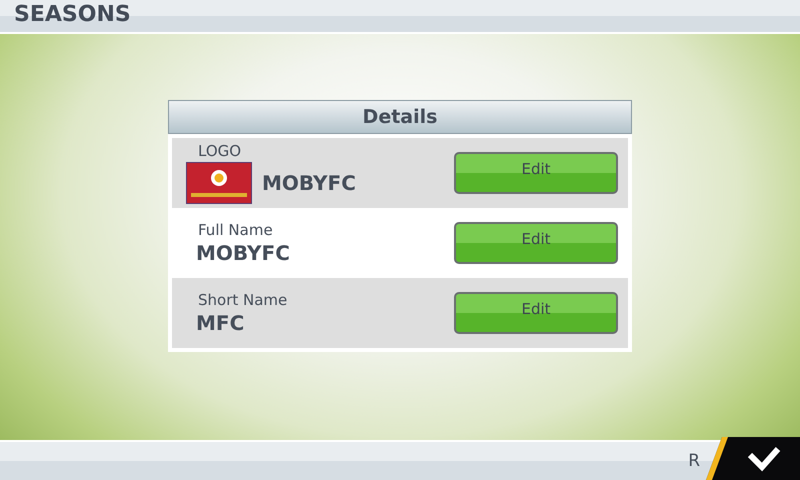  Describe the element at coordinates (753, 458) in the screenshot. I see `confirm-button` at that location.